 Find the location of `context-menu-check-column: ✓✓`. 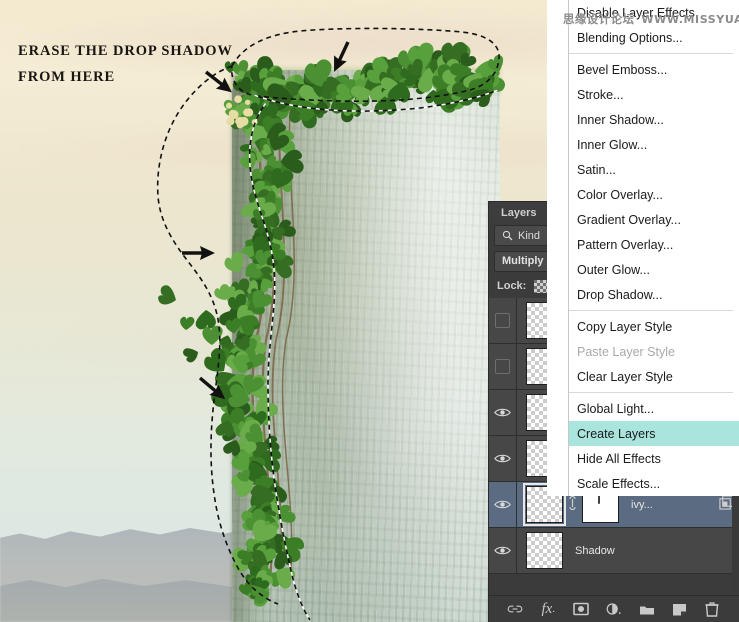

context-menu-check-column: ✓✓ is located at coordinates (558, 248).